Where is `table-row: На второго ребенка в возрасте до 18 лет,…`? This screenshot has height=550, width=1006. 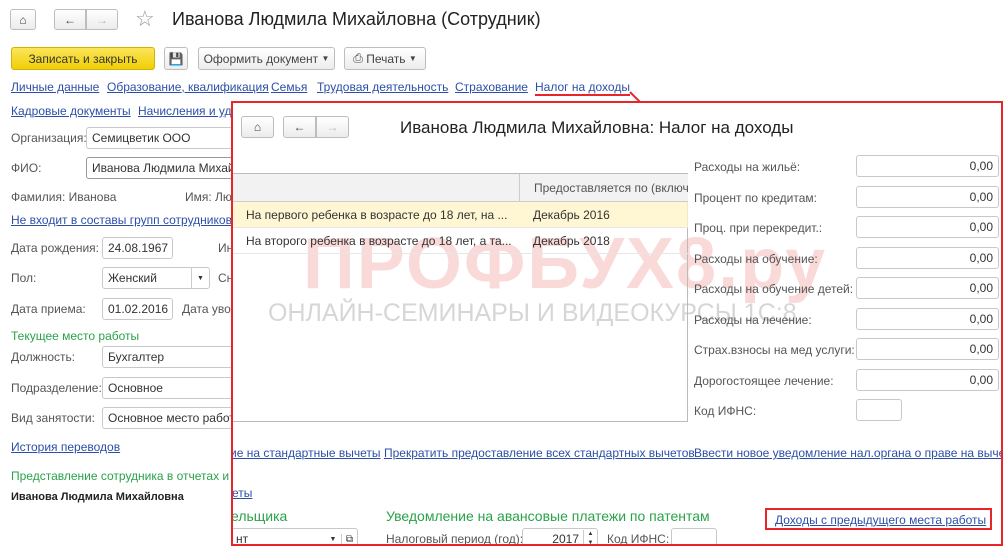
table-row: На второго ребенка в возрасте до 18 лет,… is located at coordinates (460, 241).